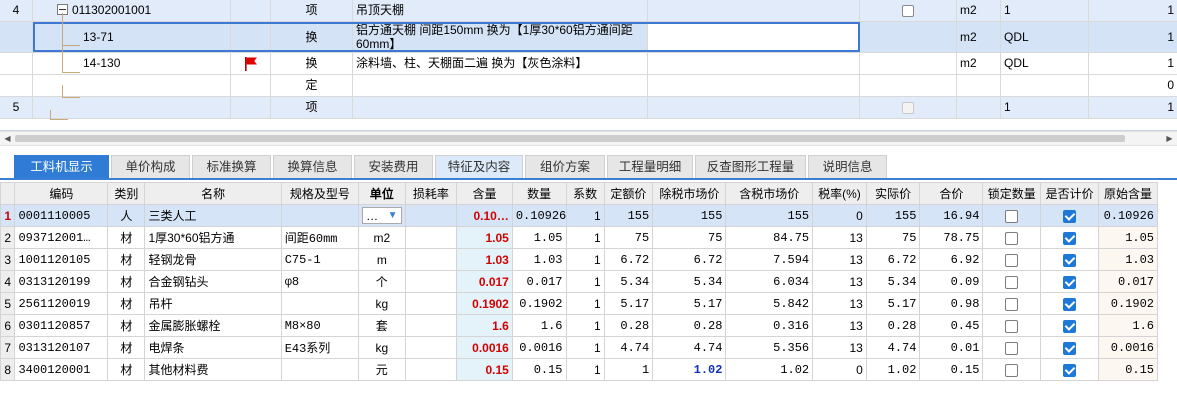 Image resolution: width=1177 pixels, height=402 pixels. I want to click on content-cell: 0.15, so click(484, 369).